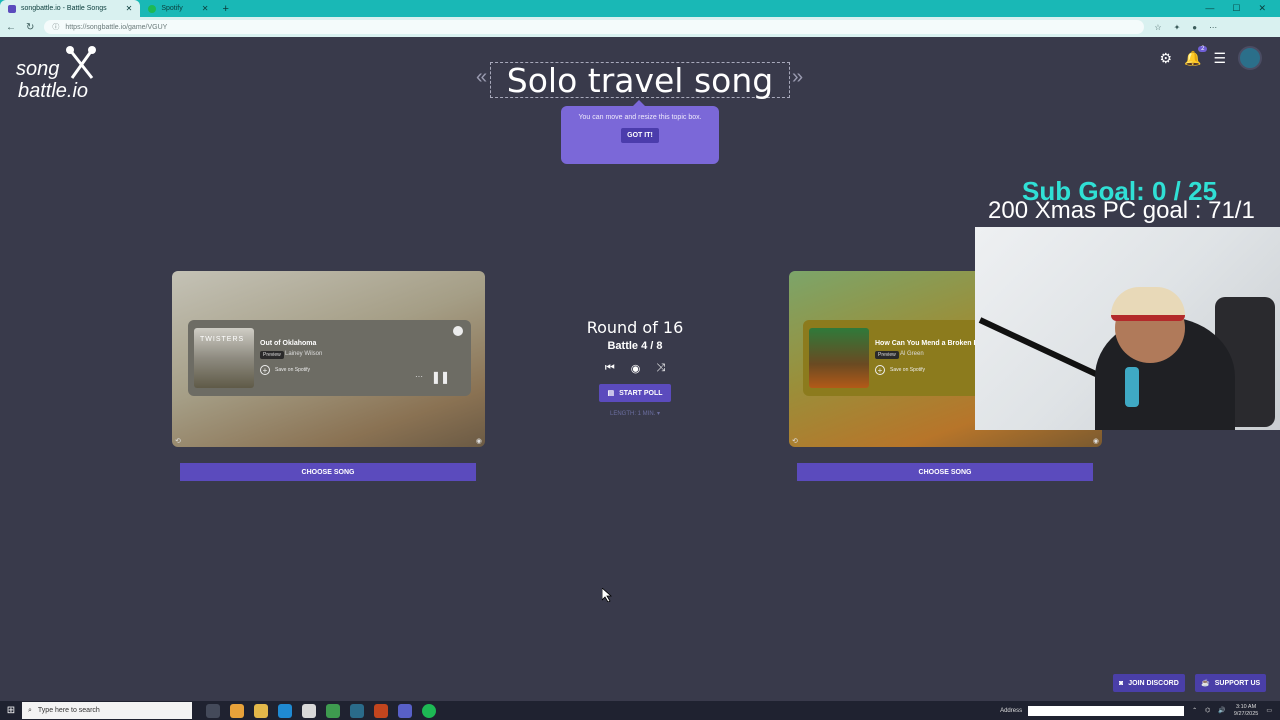 This screenshot has width=1280, height=720. What do you see at coordinates (30, 27) in the screenshot?
I see `reload-icon: ↻` at bounding box center [30, 27].